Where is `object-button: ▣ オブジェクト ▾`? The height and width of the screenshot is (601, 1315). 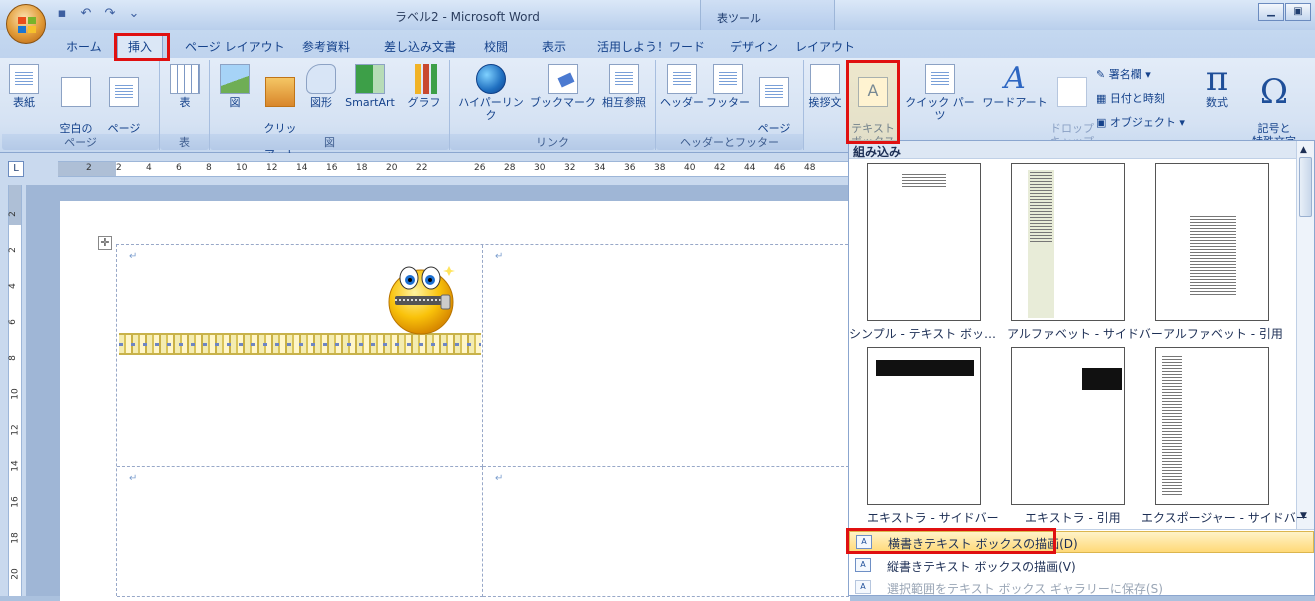 object-button: ▣ オブジェクト ▾ is located at coordinates (1140, 122).